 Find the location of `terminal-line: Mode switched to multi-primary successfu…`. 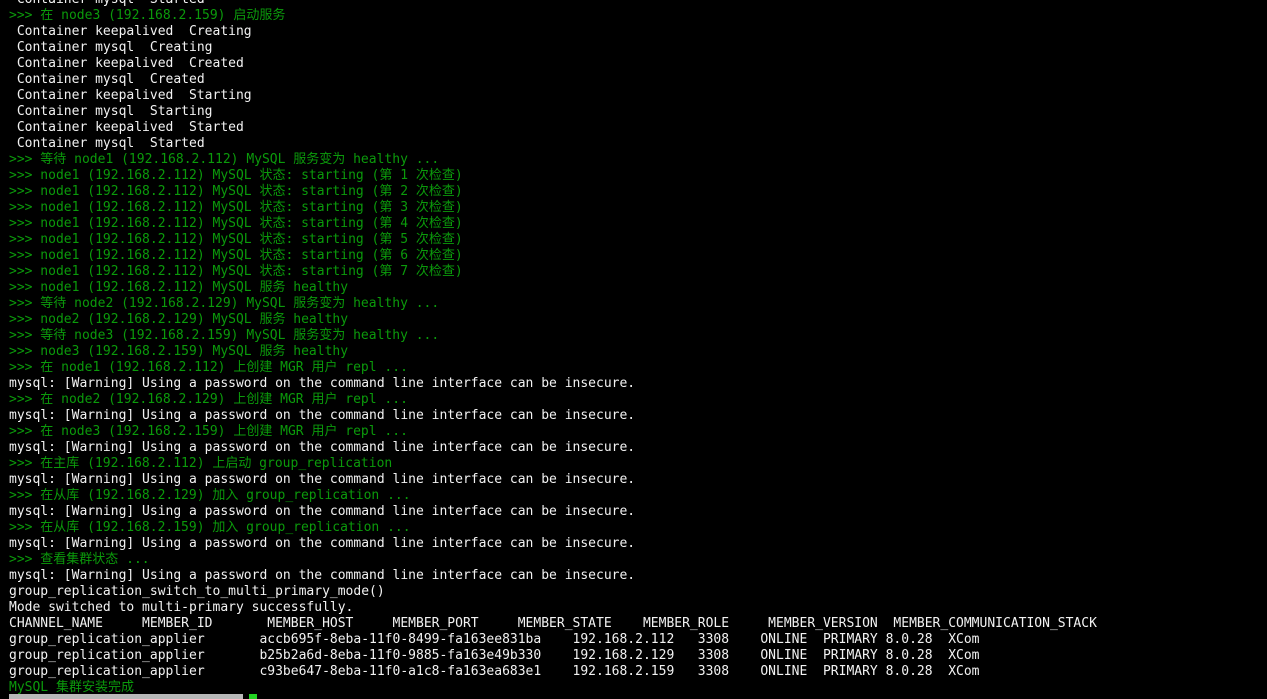

terminal-line: Mode switched to multi-primary successfu… is located at coordinates (181, 607).